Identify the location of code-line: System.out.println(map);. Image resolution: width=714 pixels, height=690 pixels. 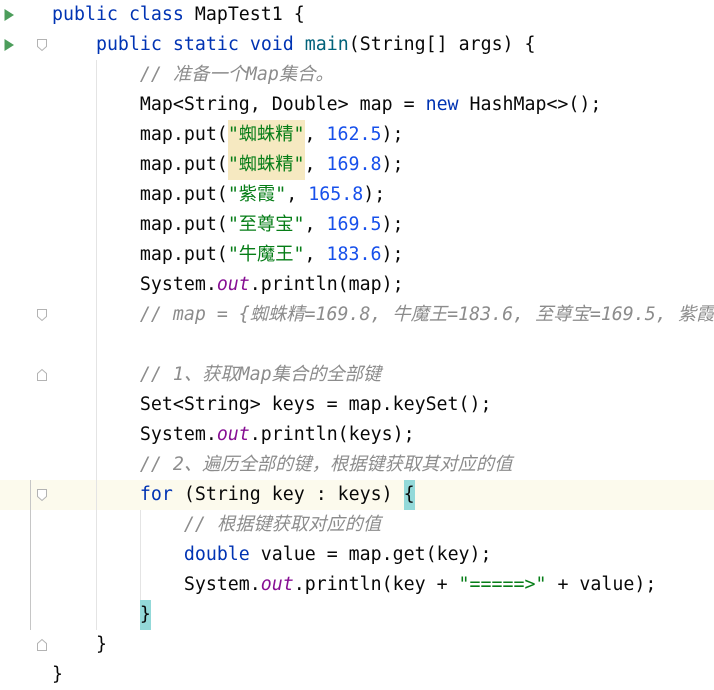
(381, 285).